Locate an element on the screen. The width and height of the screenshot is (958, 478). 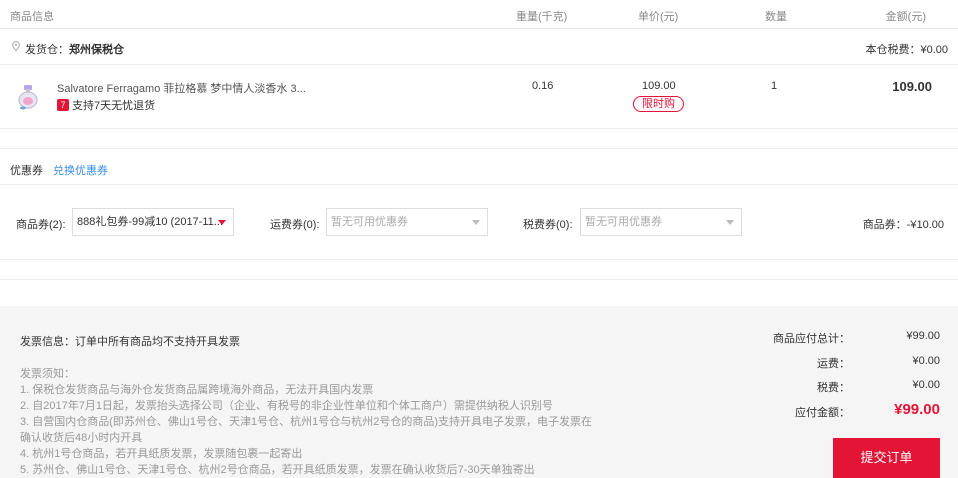
summary-goods-row: 商品应付总计： ¥99.00 is located at coordinates (840, 342).